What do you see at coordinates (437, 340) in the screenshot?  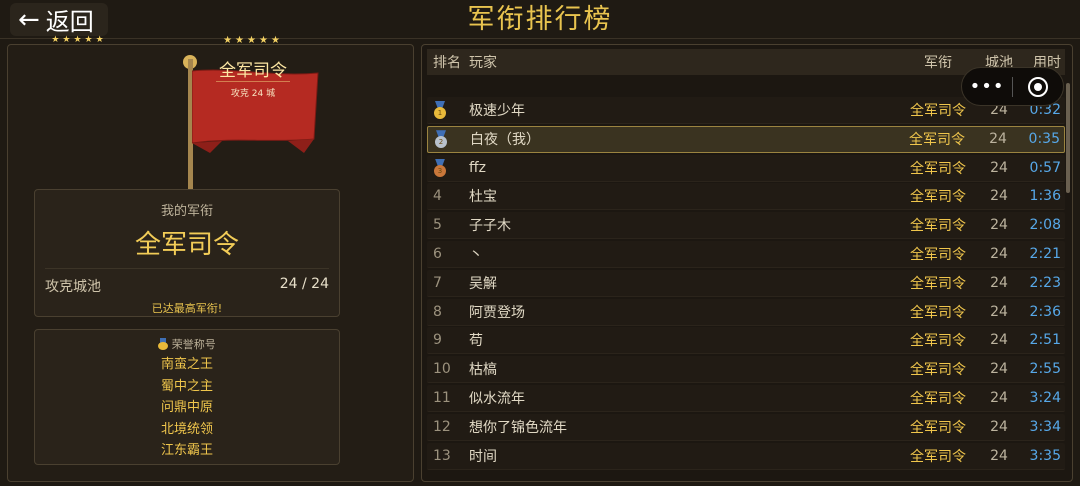 I see `rank-number: 9` at bounding box center [437, 340].